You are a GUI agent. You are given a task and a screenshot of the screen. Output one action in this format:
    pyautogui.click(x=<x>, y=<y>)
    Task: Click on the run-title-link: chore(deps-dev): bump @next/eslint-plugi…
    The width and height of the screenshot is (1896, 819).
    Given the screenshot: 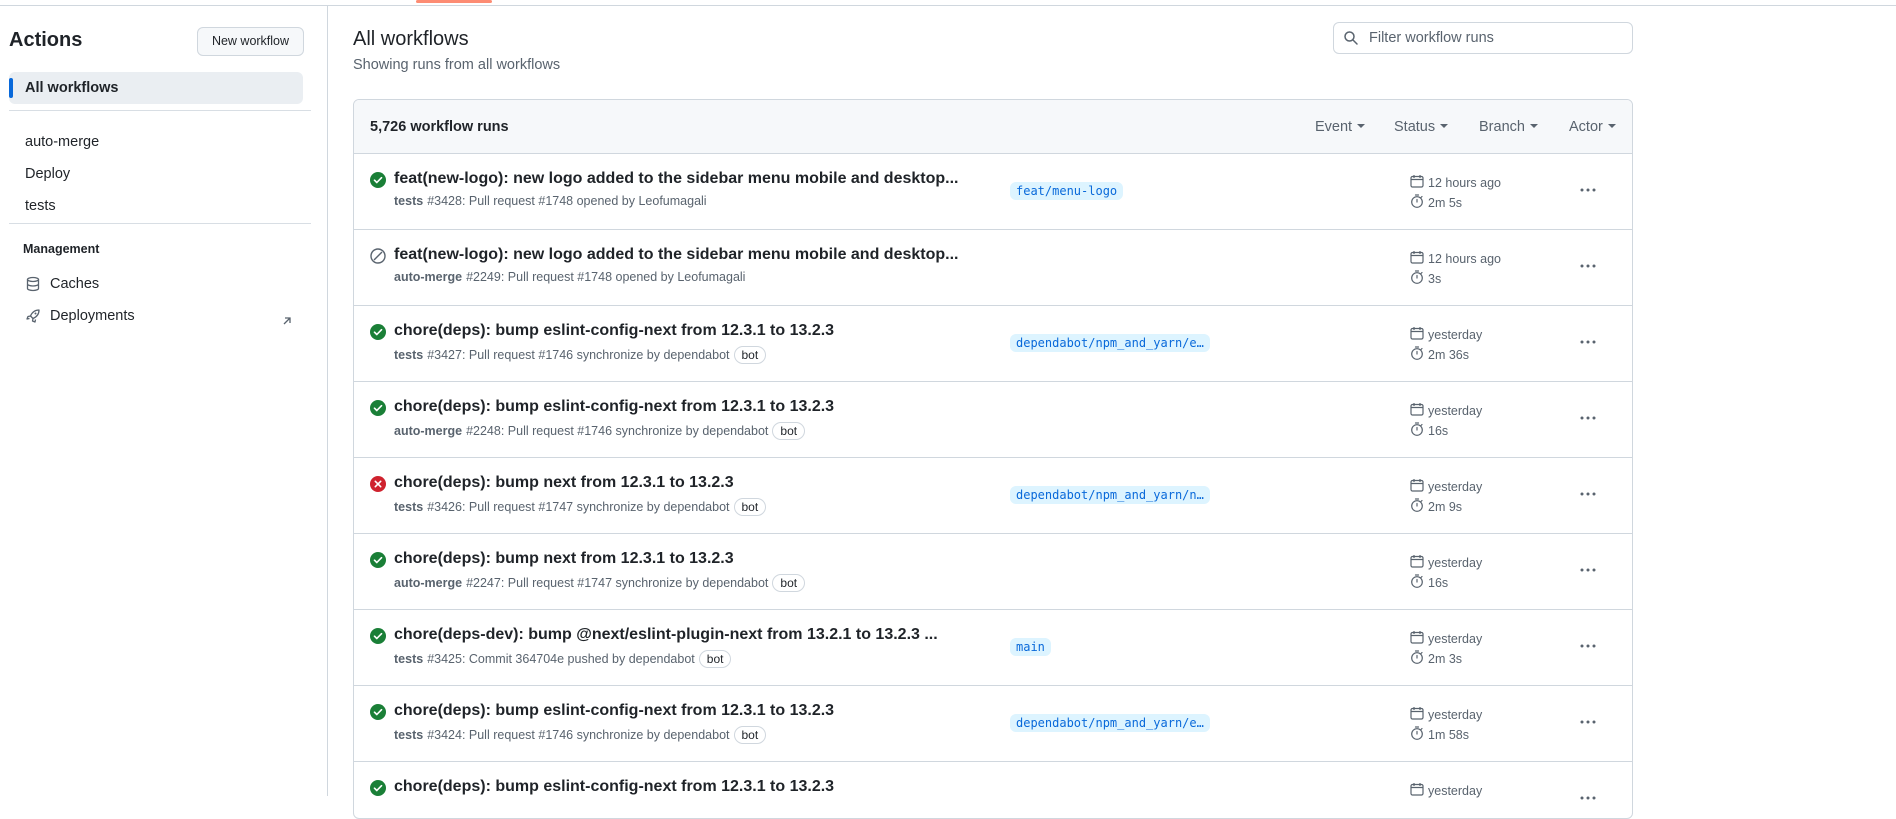 What is the action you would take?
    pyautogui.click(x=666, y=635)
    